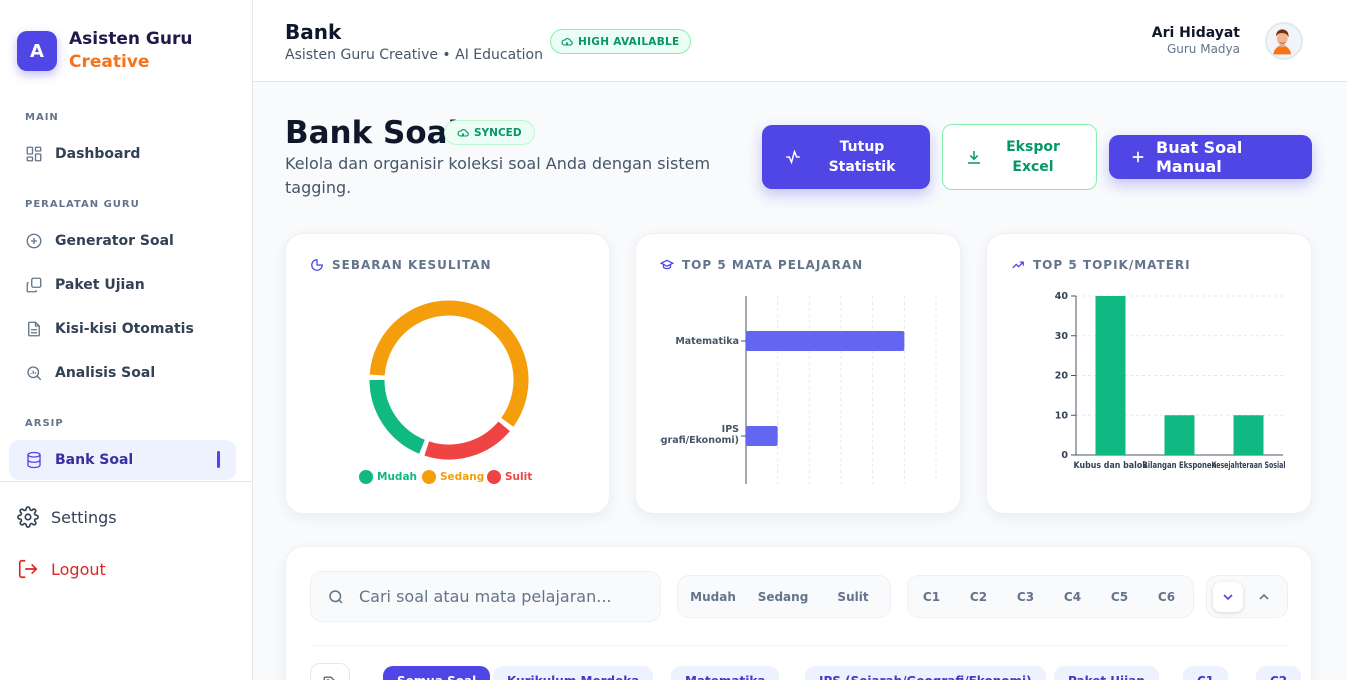 Image resolution: width=1347 pixels, height=680 pixels. What do you see at coordinates (786, 390) in the screenshot?
I see `subjects-bar-chart: Matematika IPS(Sejarah/Geografi/Ekonomi)` at bounding box center [786, 390].